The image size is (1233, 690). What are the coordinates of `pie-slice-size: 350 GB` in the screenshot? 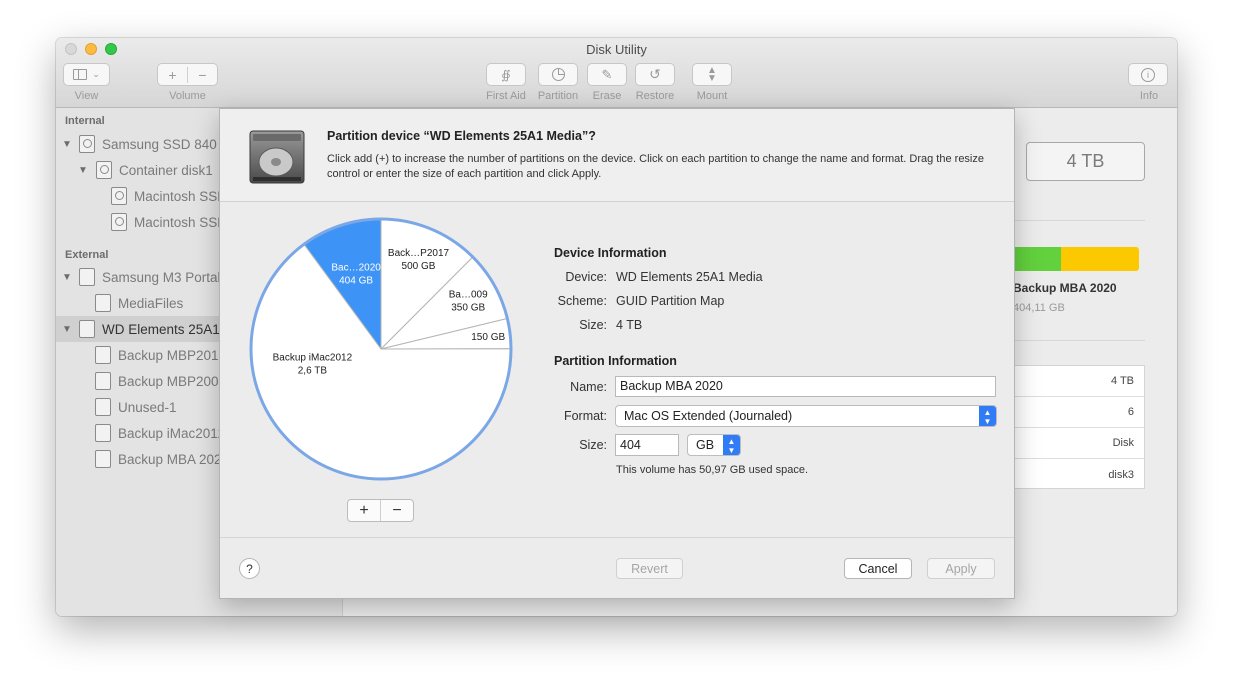 It's located at (468, 308).